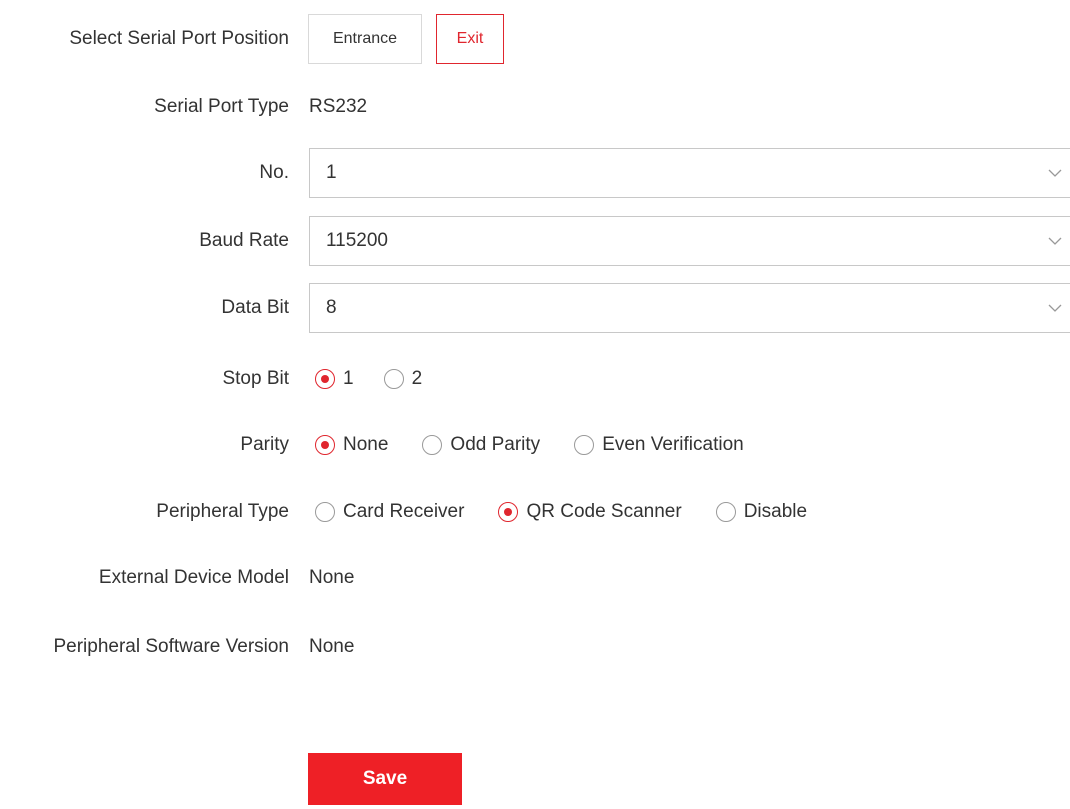 Image resolution: width=1070 pixels, height=809 pixels. What do you see at coordinates (221, 106) in the screenshot?
I see `serial-port-type-label: Serial Port Type` at bounding box center [221, 106].